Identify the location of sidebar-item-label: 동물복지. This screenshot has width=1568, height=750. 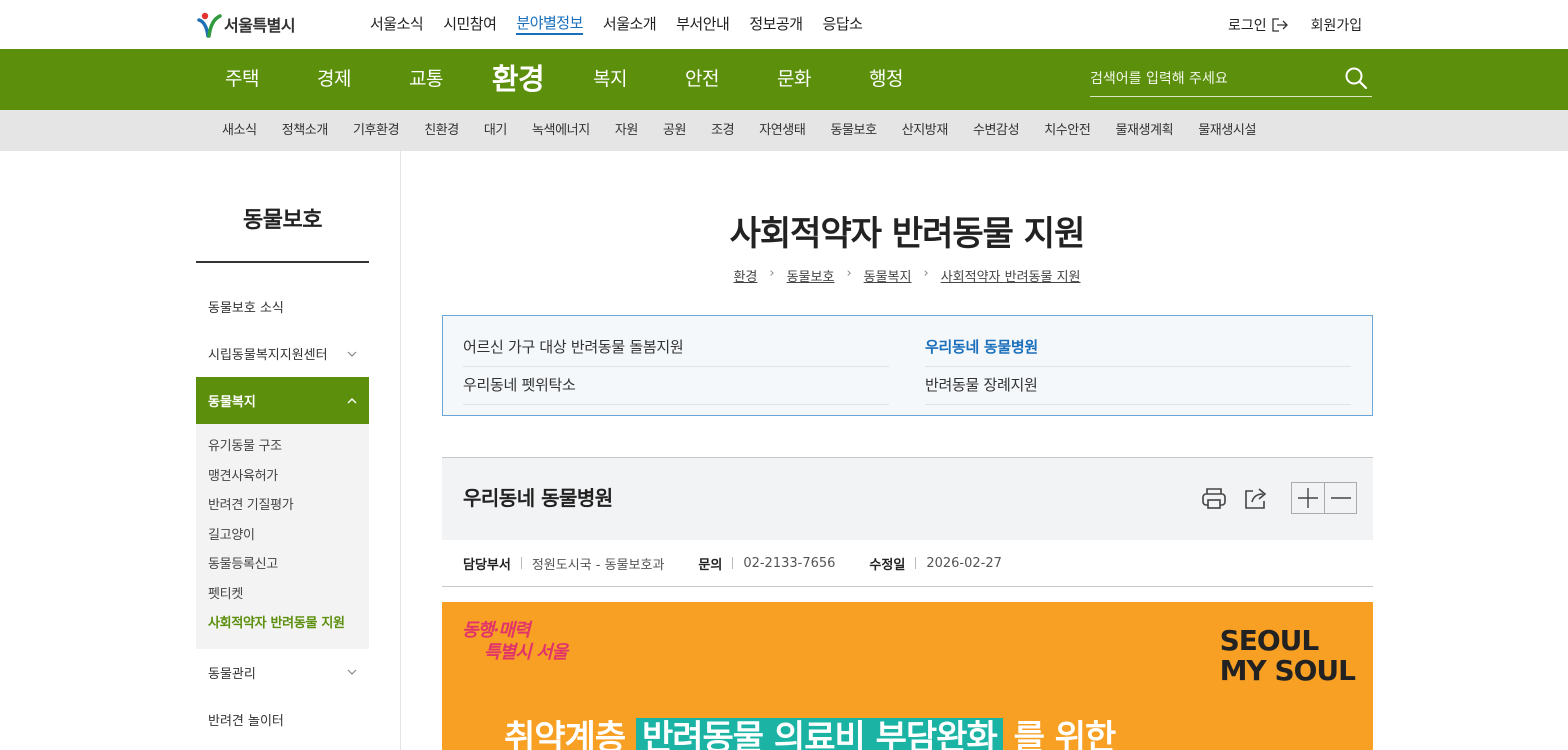
(232, 402).